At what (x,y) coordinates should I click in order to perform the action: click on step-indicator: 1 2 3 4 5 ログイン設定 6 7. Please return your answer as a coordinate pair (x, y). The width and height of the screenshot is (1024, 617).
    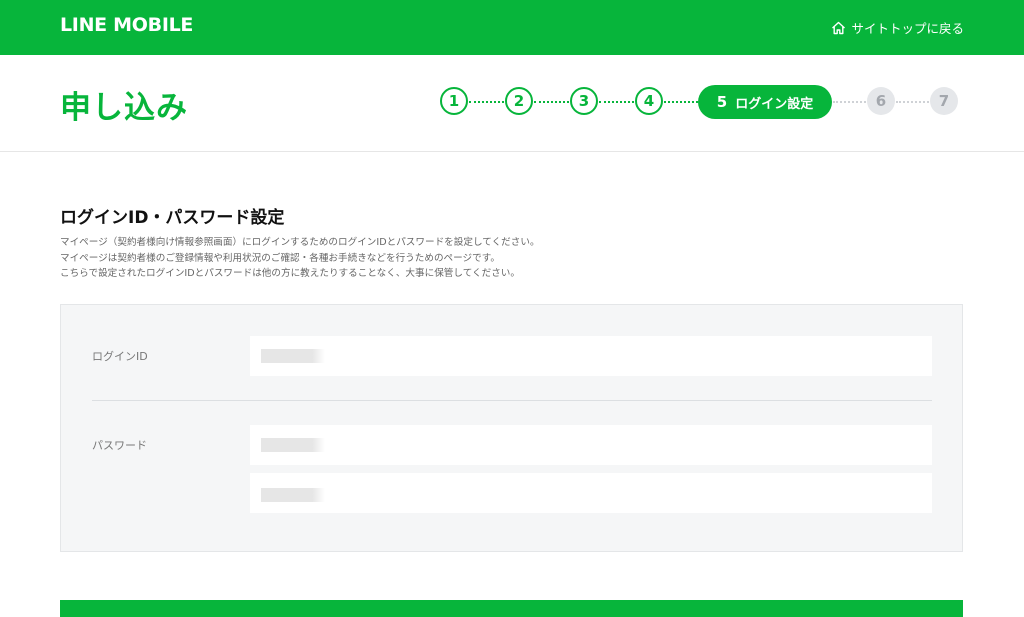
    Looking at the image, I should click on (701, 102).